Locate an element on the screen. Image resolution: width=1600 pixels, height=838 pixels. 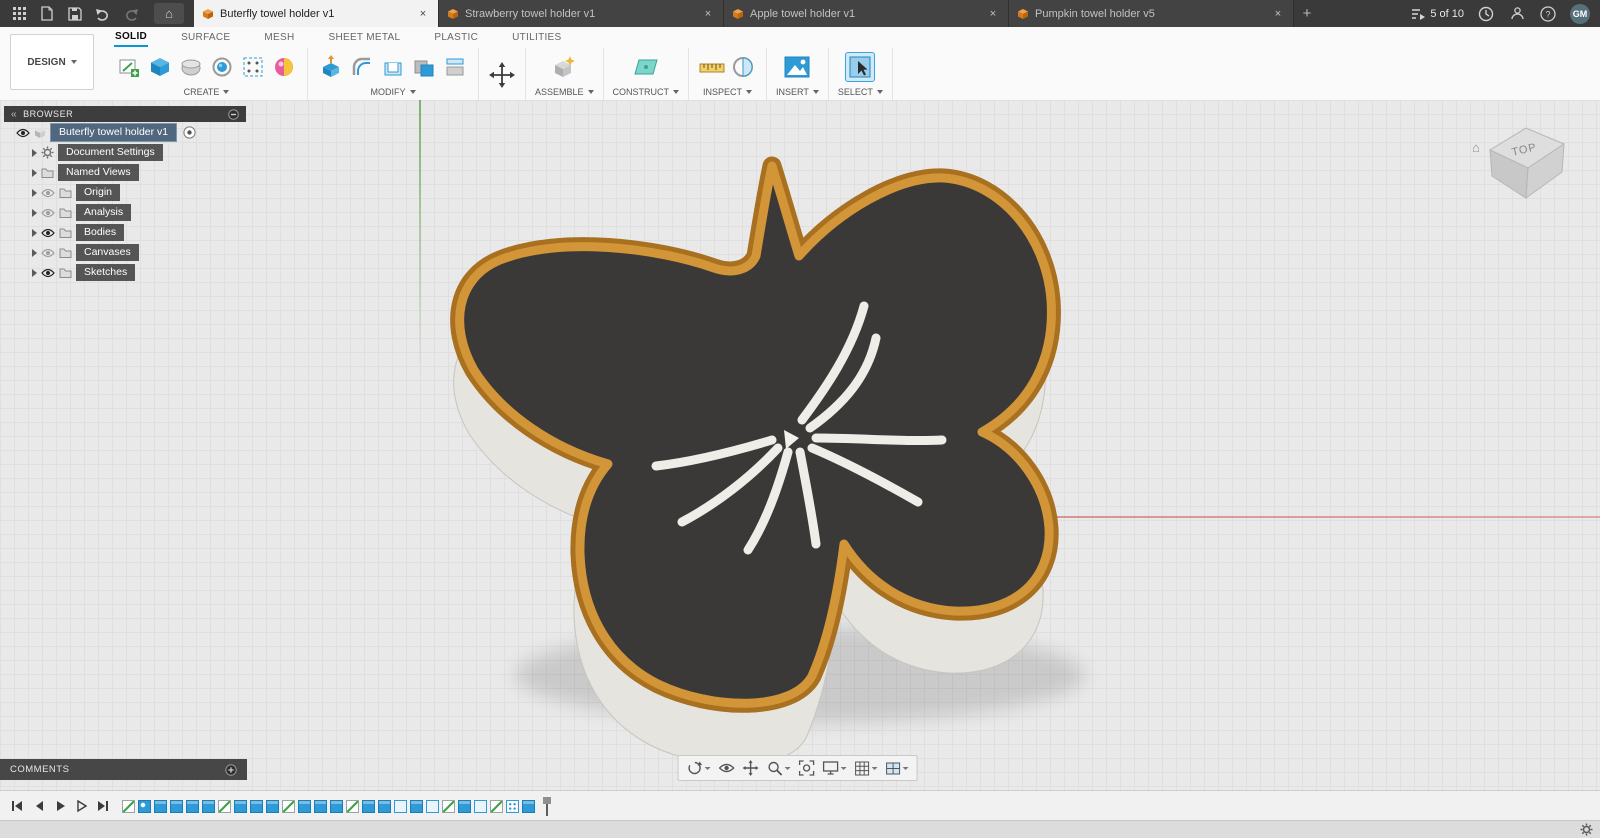
create-sketch-icon is located at coordinates (129, 67).